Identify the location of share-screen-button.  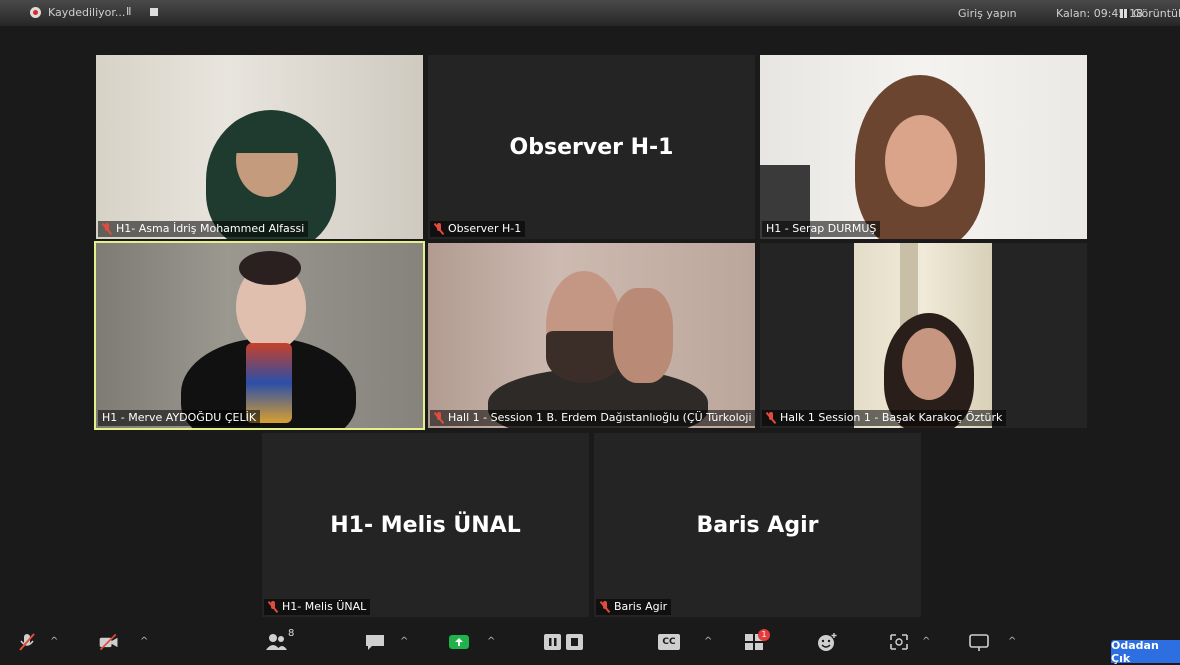
(459, 644).